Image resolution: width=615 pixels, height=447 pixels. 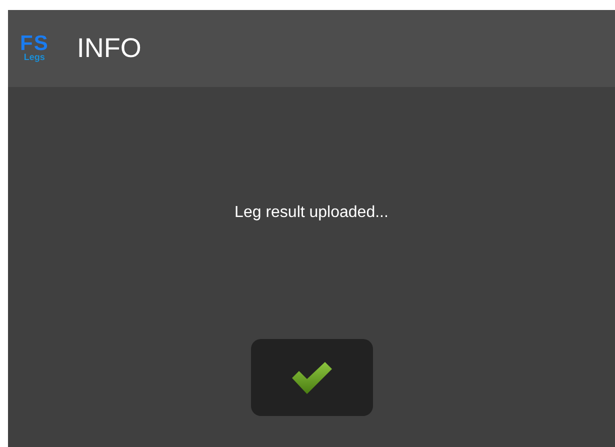 What do you see at coordinates (34, 57) in the screenshot?
I see `logo-subtext: Legs` at bounding box center [34, 57].